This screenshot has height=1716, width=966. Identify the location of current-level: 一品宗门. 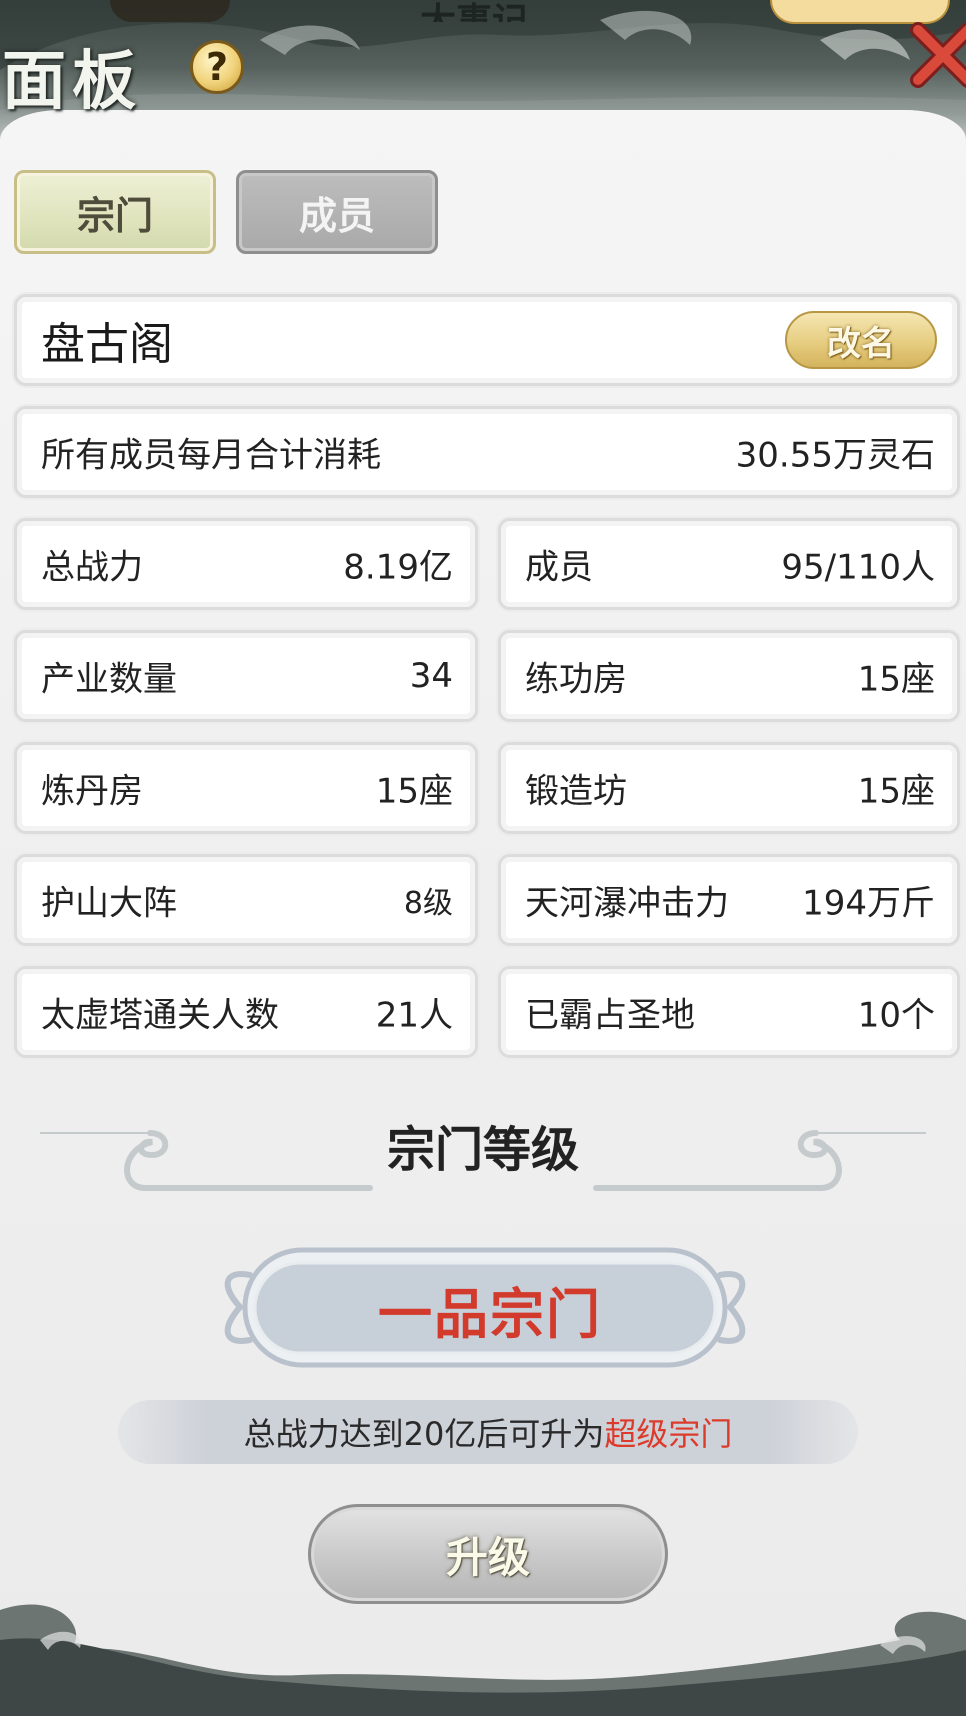
(490, 1314).